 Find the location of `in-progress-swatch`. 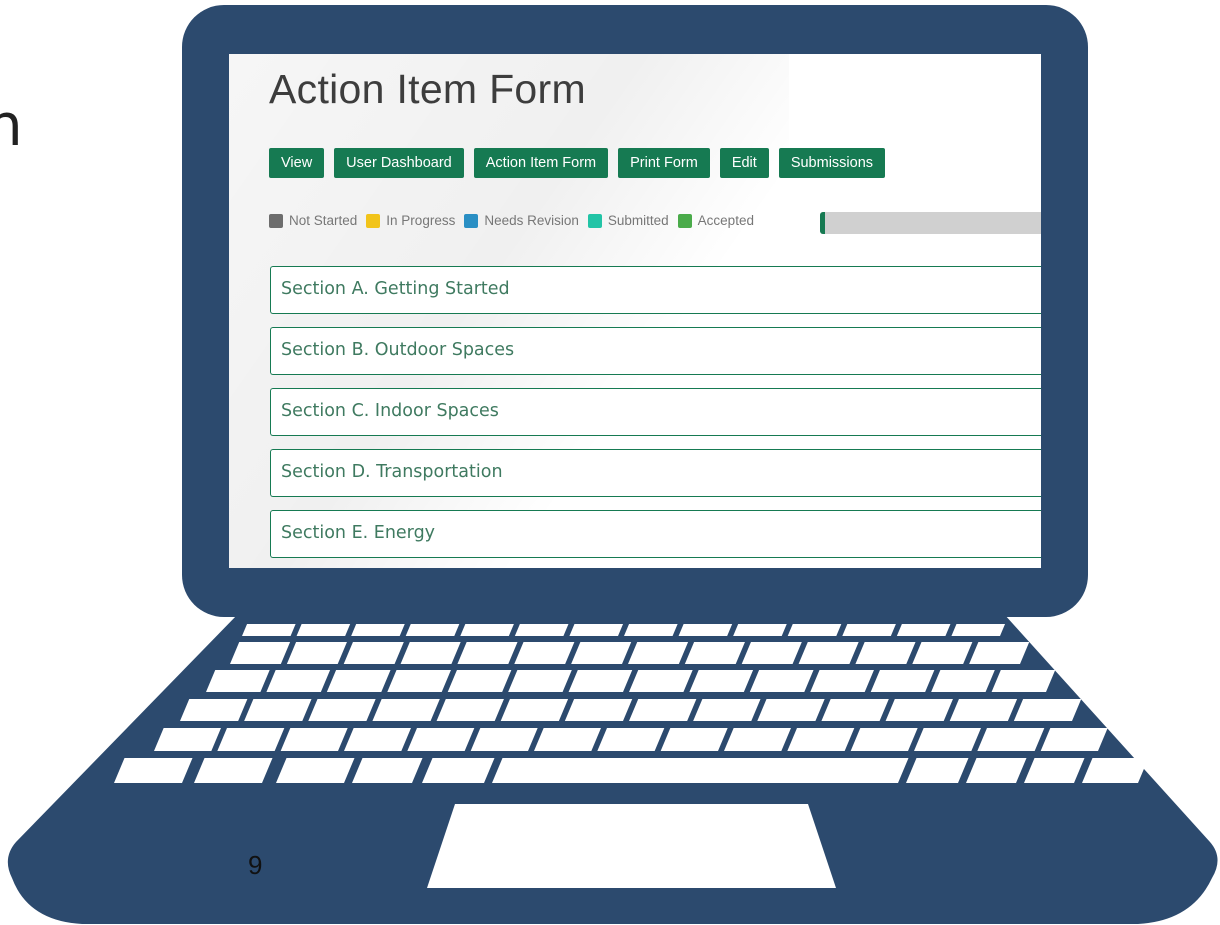

in-progress-swatch is located at coordinates (373, 220).